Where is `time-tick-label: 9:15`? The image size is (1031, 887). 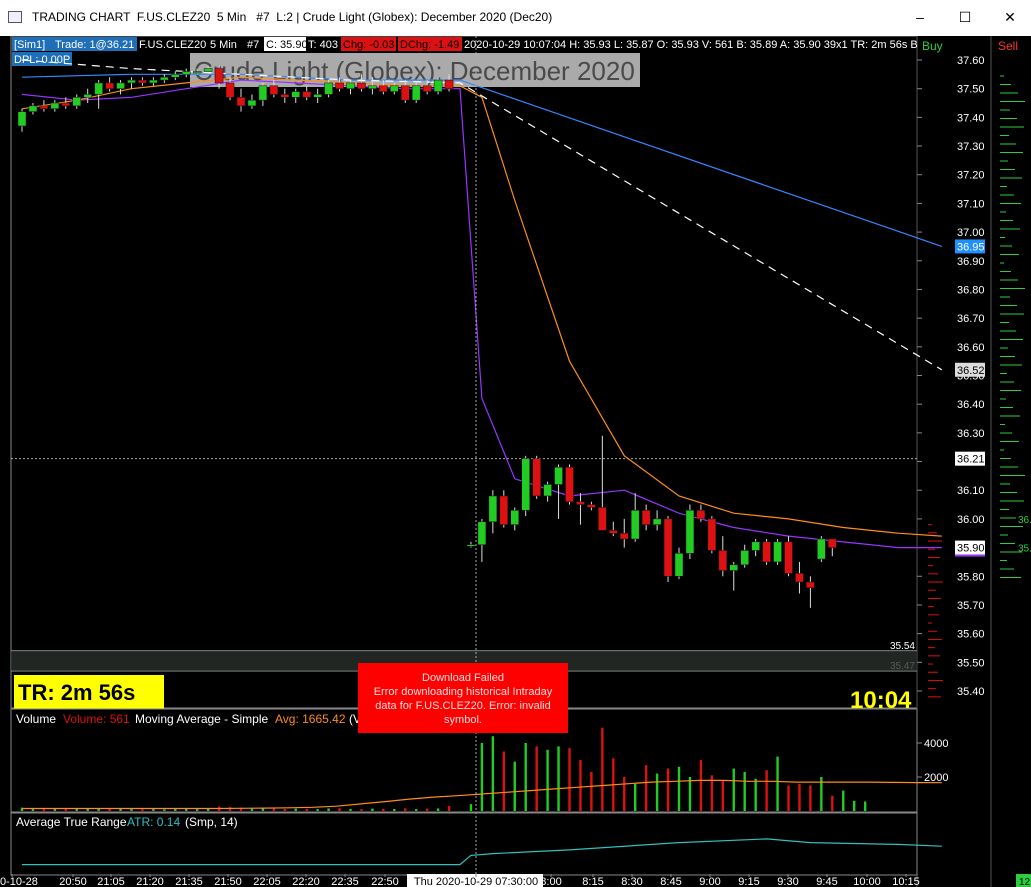 time-tick-label: 9:15 is located at coordinates (748, 881).